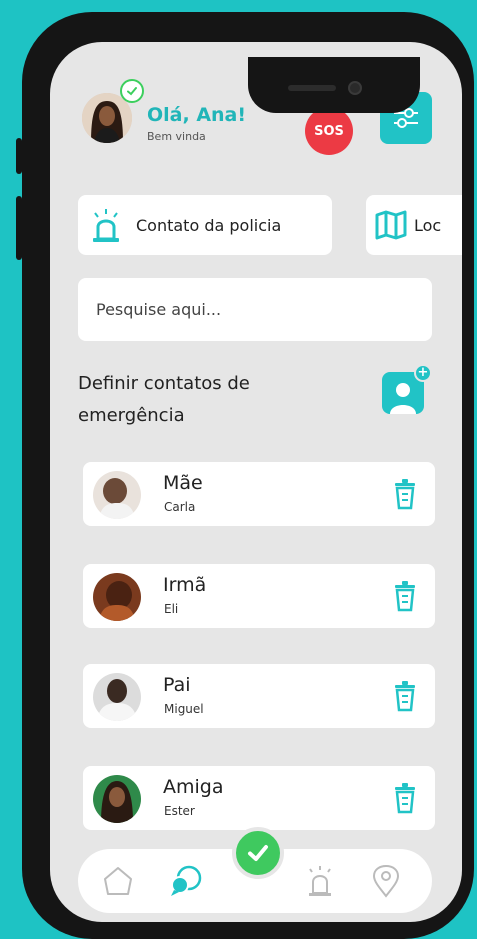 This screenshot has height=939, width=477. I want to click on location-button: Loc, so click(414, 225).